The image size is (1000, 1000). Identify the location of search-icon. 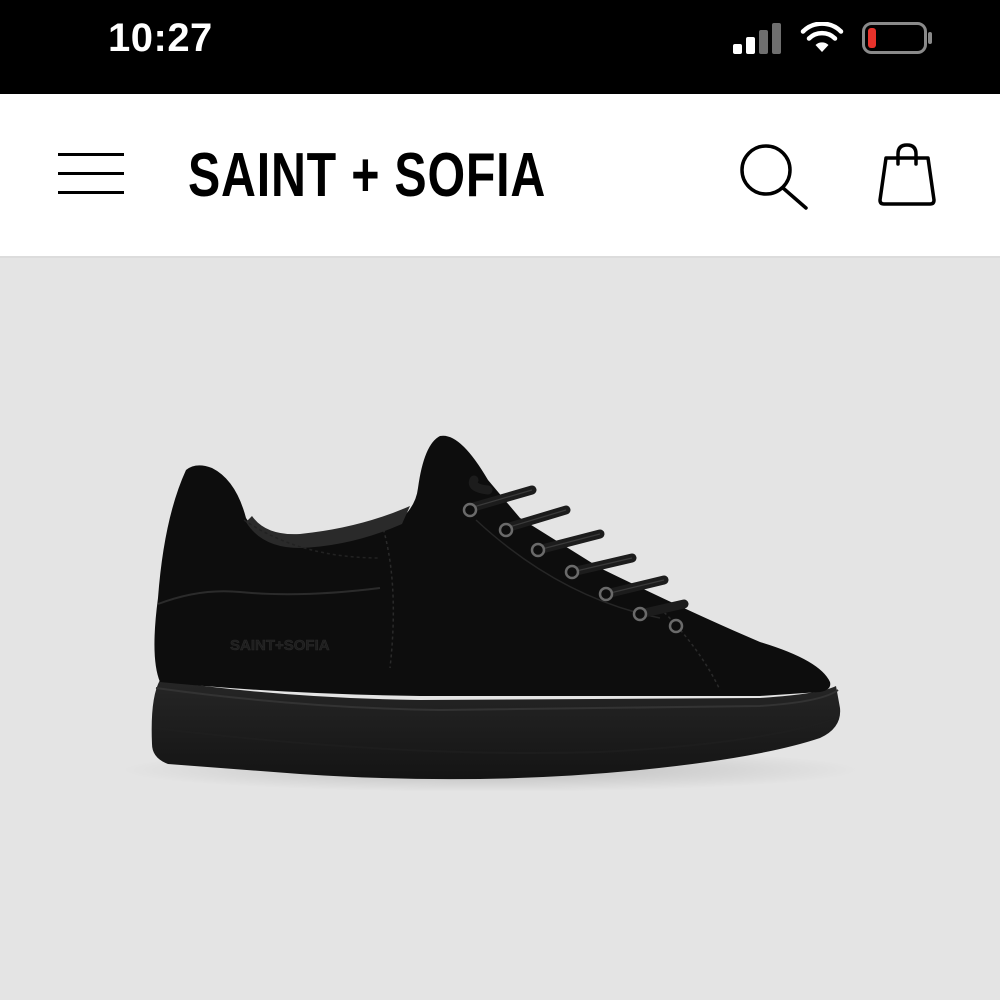
(774, 177).